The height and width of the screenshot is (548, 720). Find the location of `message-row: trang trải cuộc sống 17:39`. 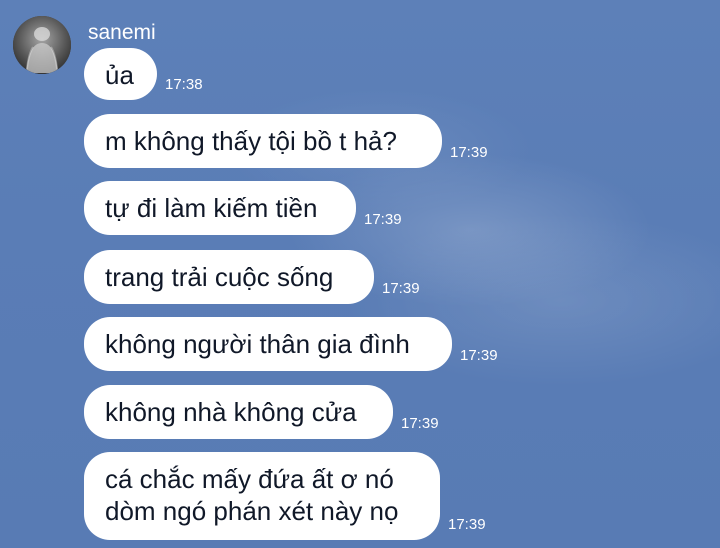

message-row: trang trải cuộc sống 17:39 is located at coordinates (252, 277).